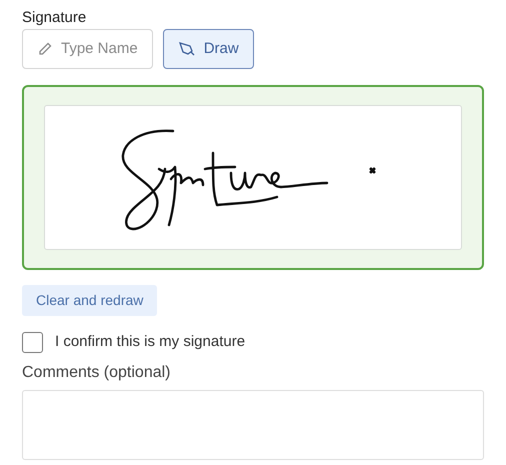 The width and height of the screenshot is (506, 465). I want to click on clear-redraw-button: Clear and redraw, so click(90, 300).